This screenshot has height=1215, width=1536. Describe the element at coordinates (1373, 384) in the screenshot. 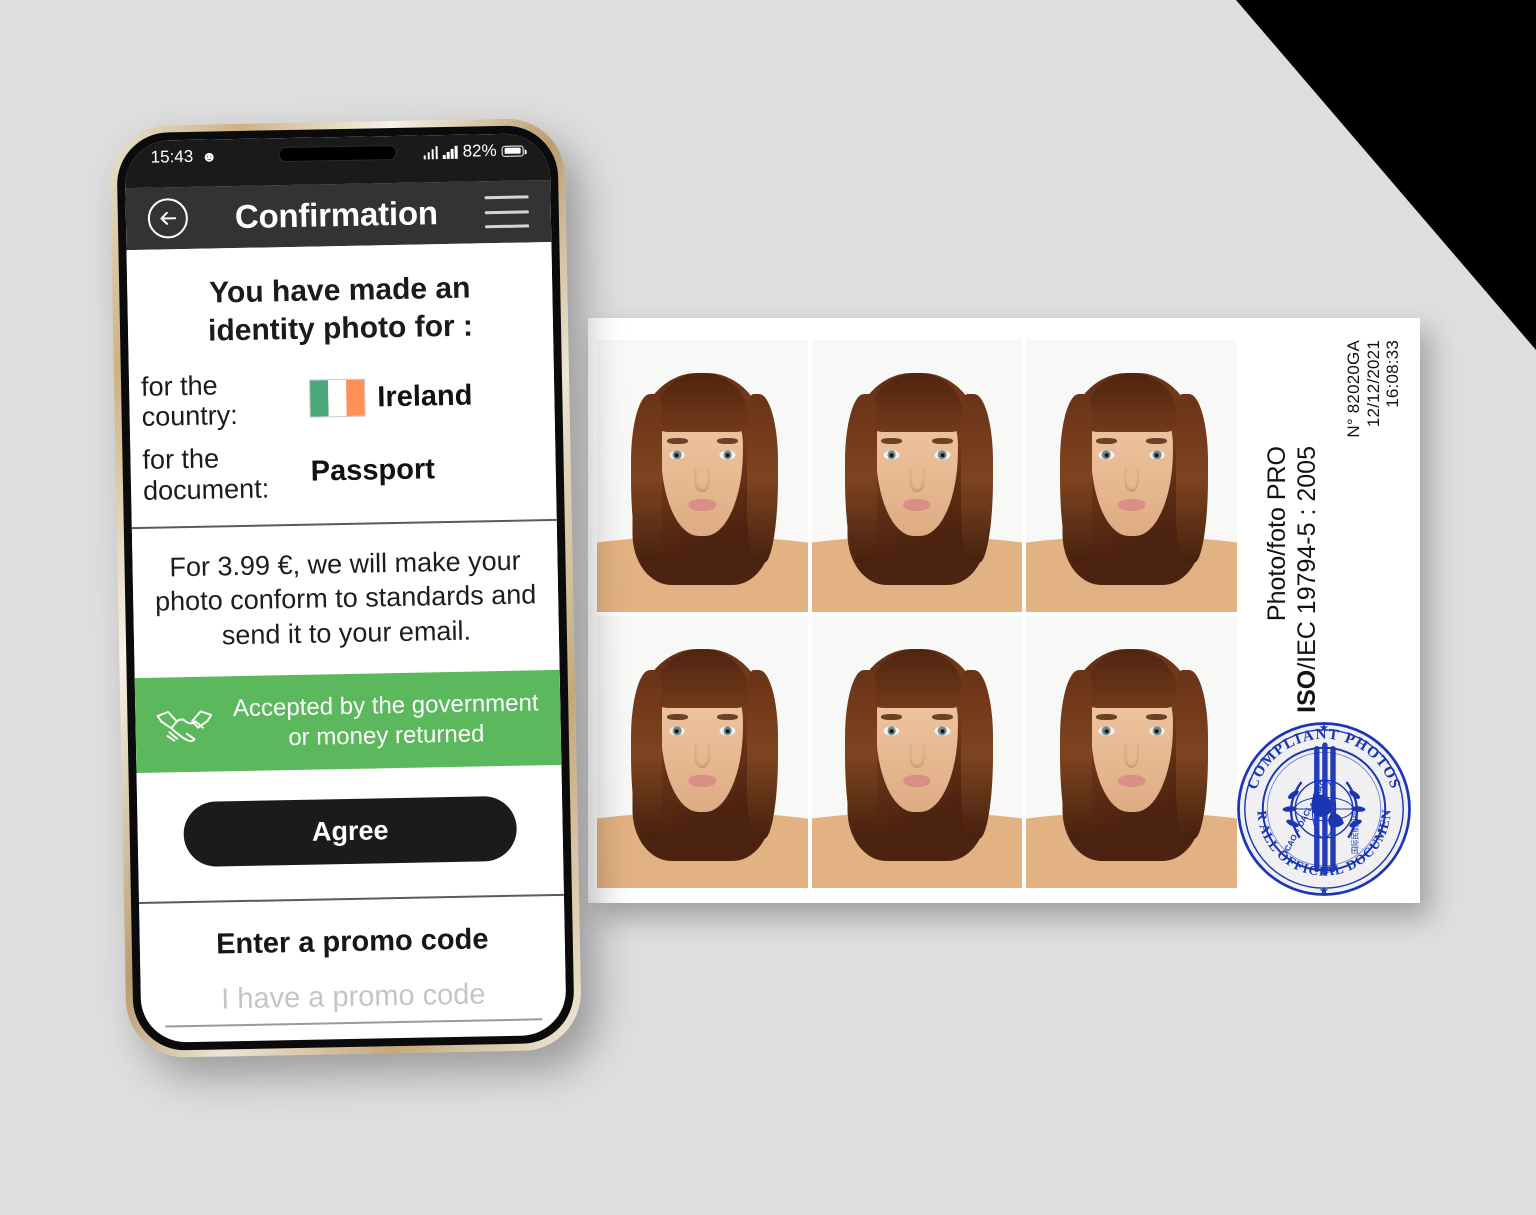

I see `sheet-date: 12/12/2021` at that location.